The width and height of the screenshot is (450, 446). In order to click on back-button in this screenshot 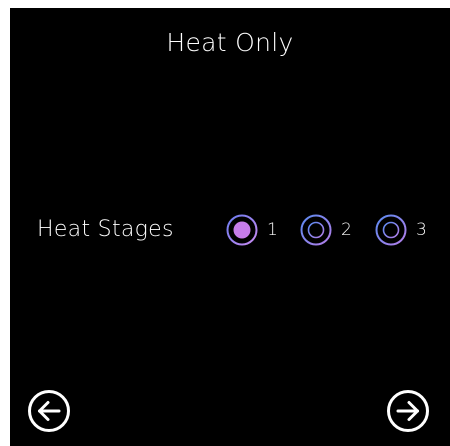, I will do `click(49, 411)`.